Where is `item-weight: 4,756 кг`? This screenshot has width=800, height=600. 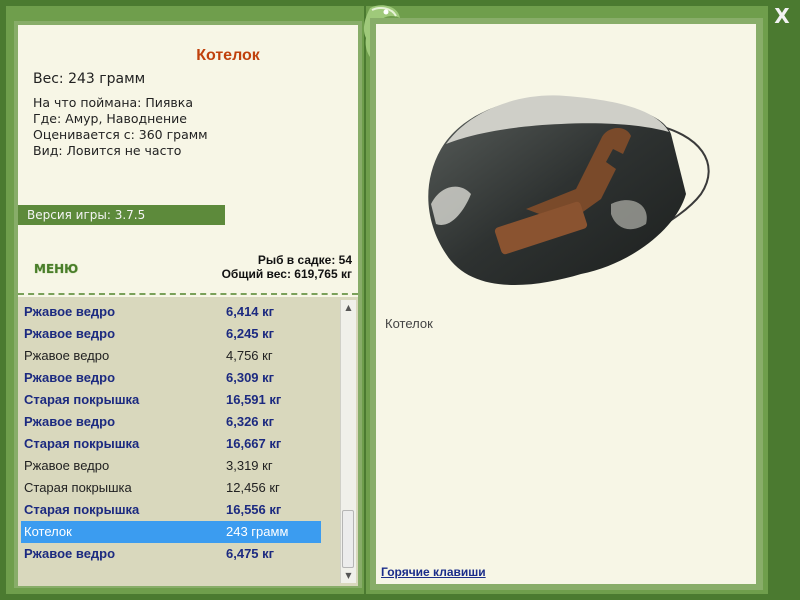
item-weight: 4,756 кг is located at coordinates (249, 355).